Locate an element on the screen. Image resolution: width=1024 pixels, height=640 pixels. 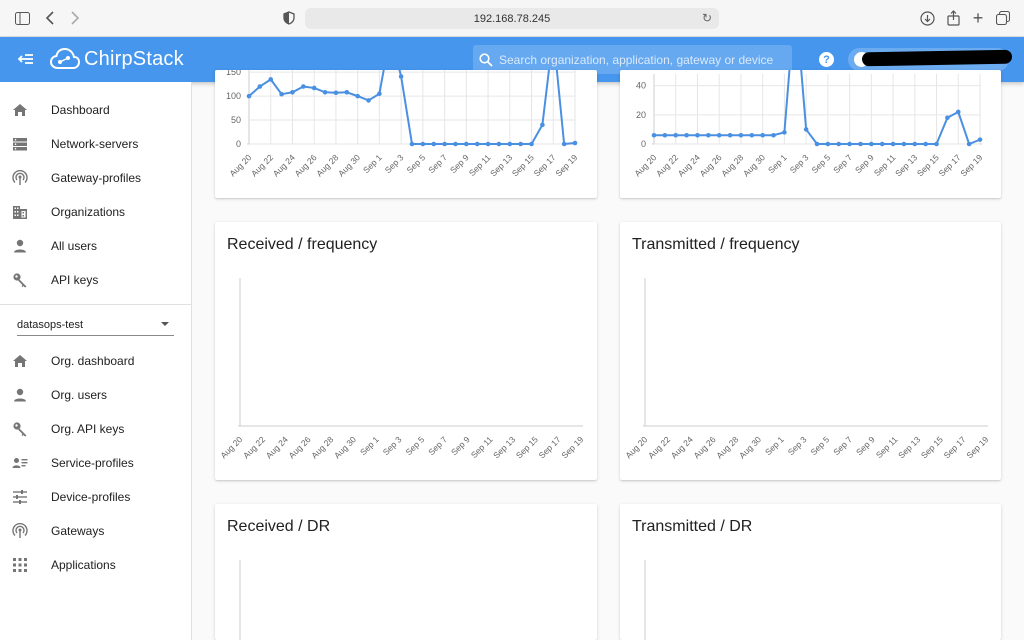
sidebar-item-gateway-profiles: Gateway-profiles is located at coordinates (95, 178).